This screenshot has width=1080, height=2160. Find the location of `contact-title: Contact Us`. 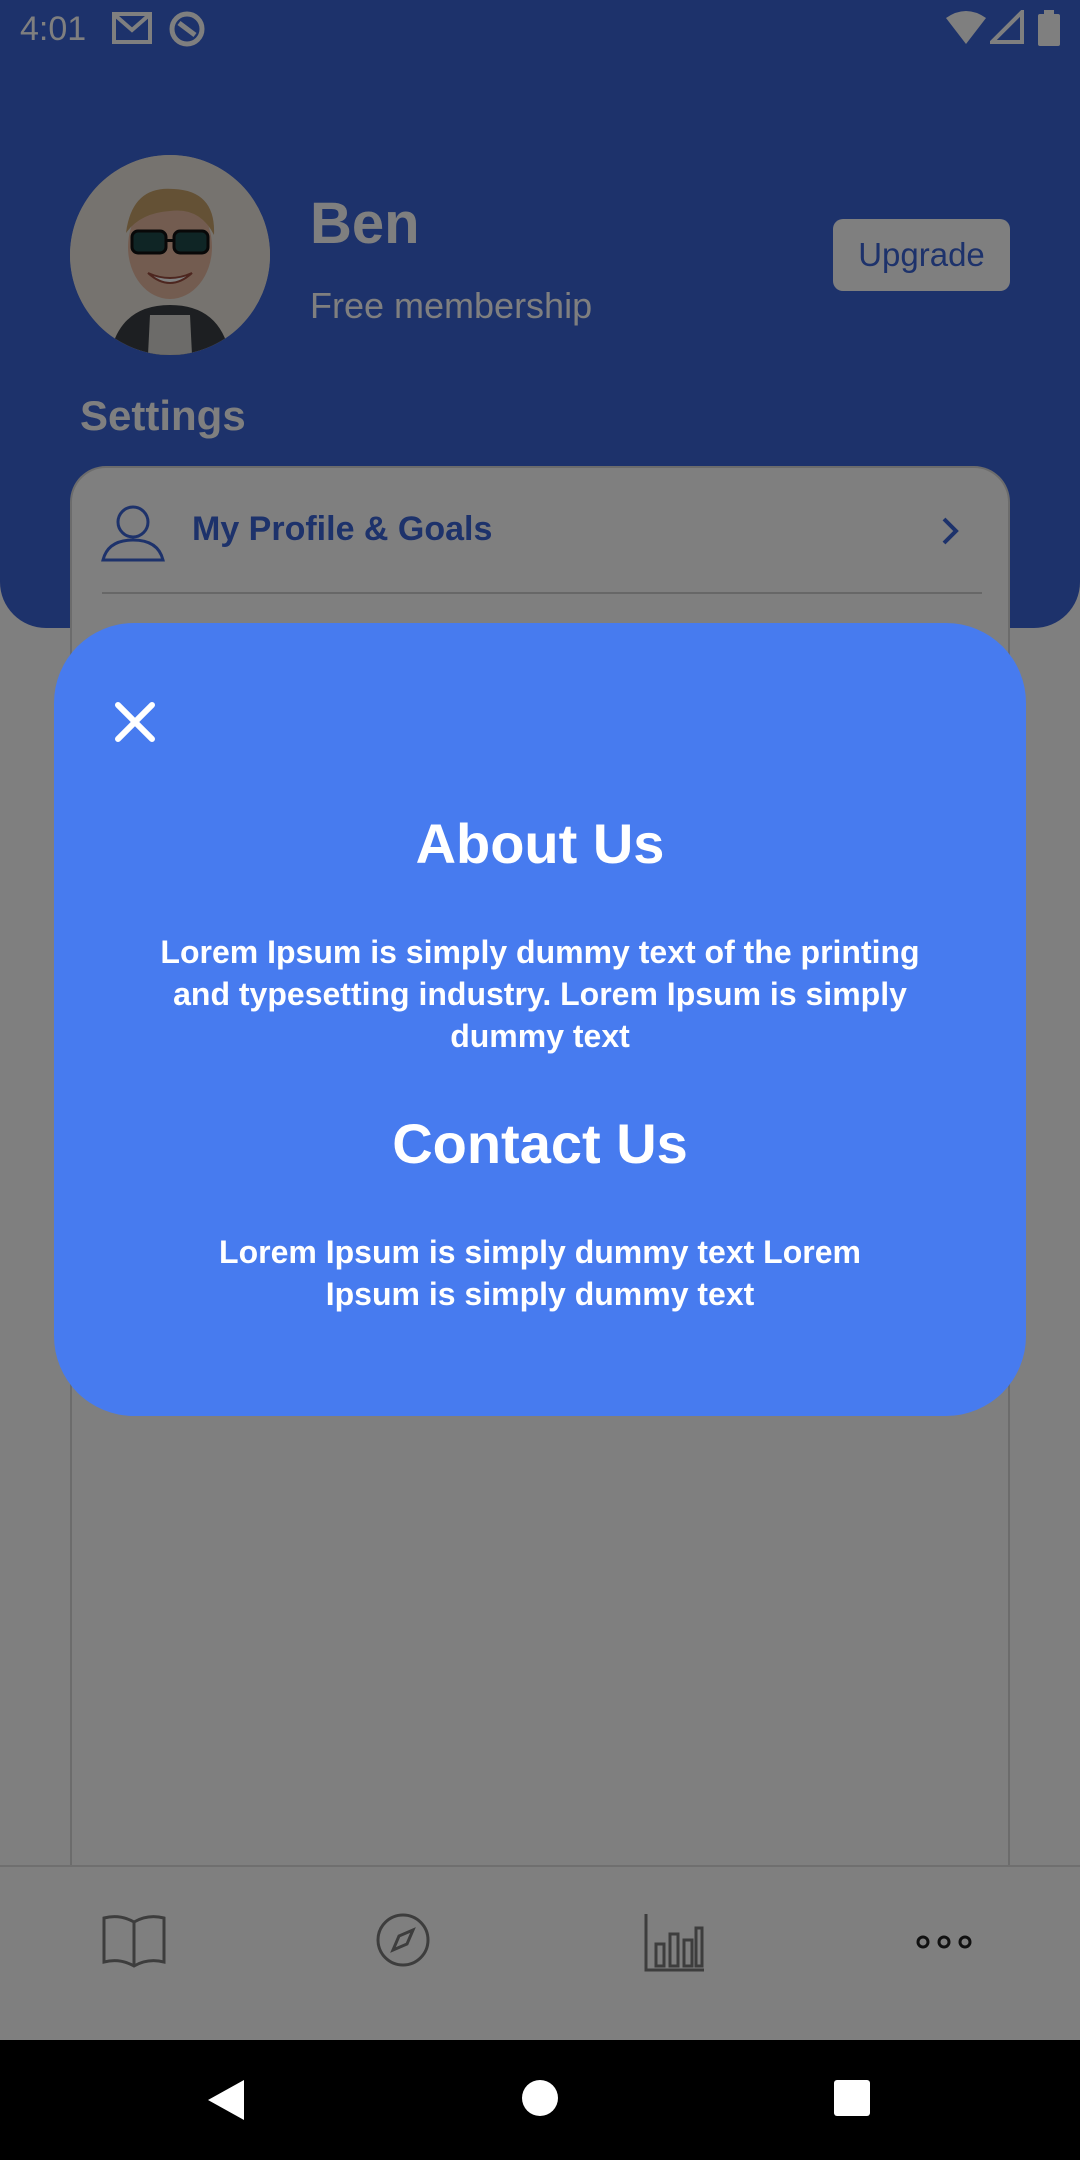

contact-title: Contact Us is located at coordinates (540, 1143).